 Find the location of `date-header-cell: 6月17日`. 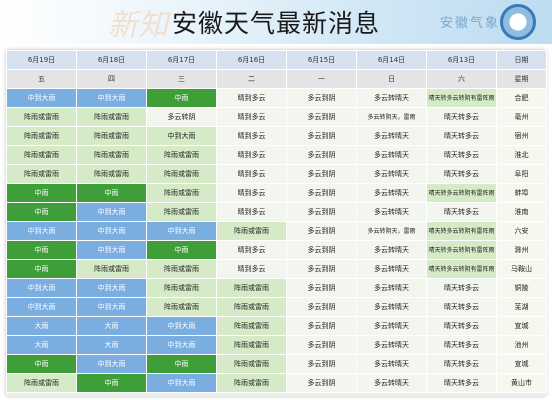

date-header-cell: 6月17日 is located at coordinates (181, 60).